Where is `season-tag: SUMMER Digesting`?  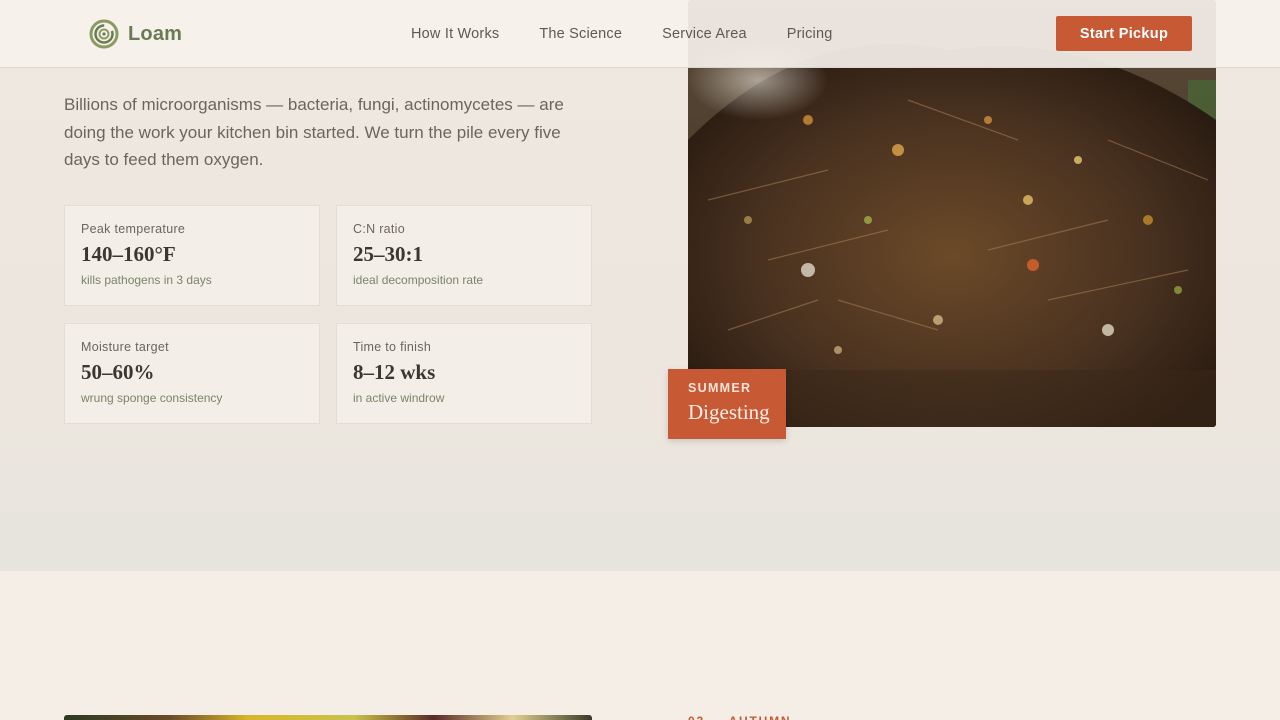
season-tag: SUMMER Digesting is located at coordinates (727, 404).